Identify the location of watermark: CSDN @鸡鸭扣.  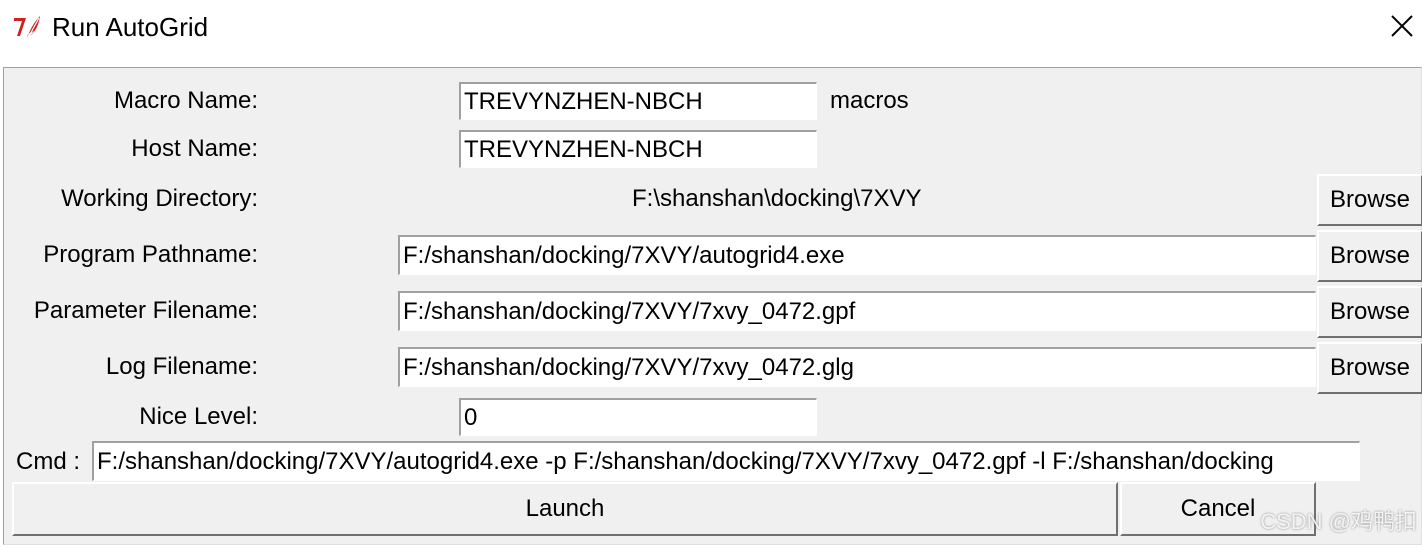
(1338, 521).